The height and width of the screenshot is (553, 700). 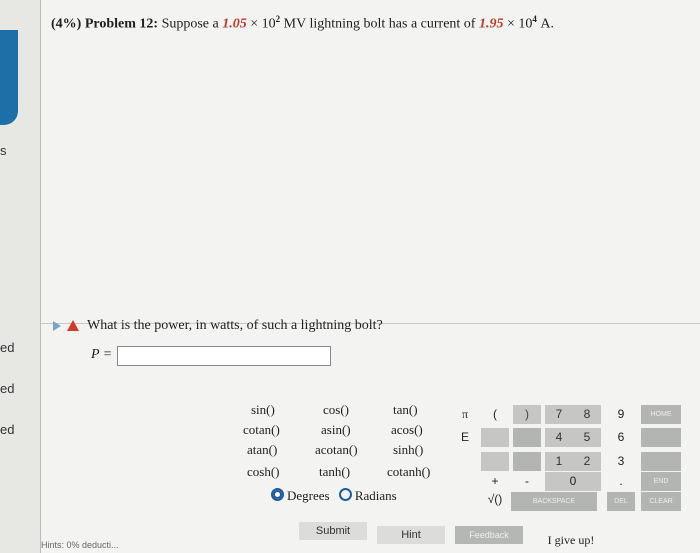 What do you see at coordinates (465, 414) in the screenshot?
I see `pi-key: π` at bounding box center [465, 414].